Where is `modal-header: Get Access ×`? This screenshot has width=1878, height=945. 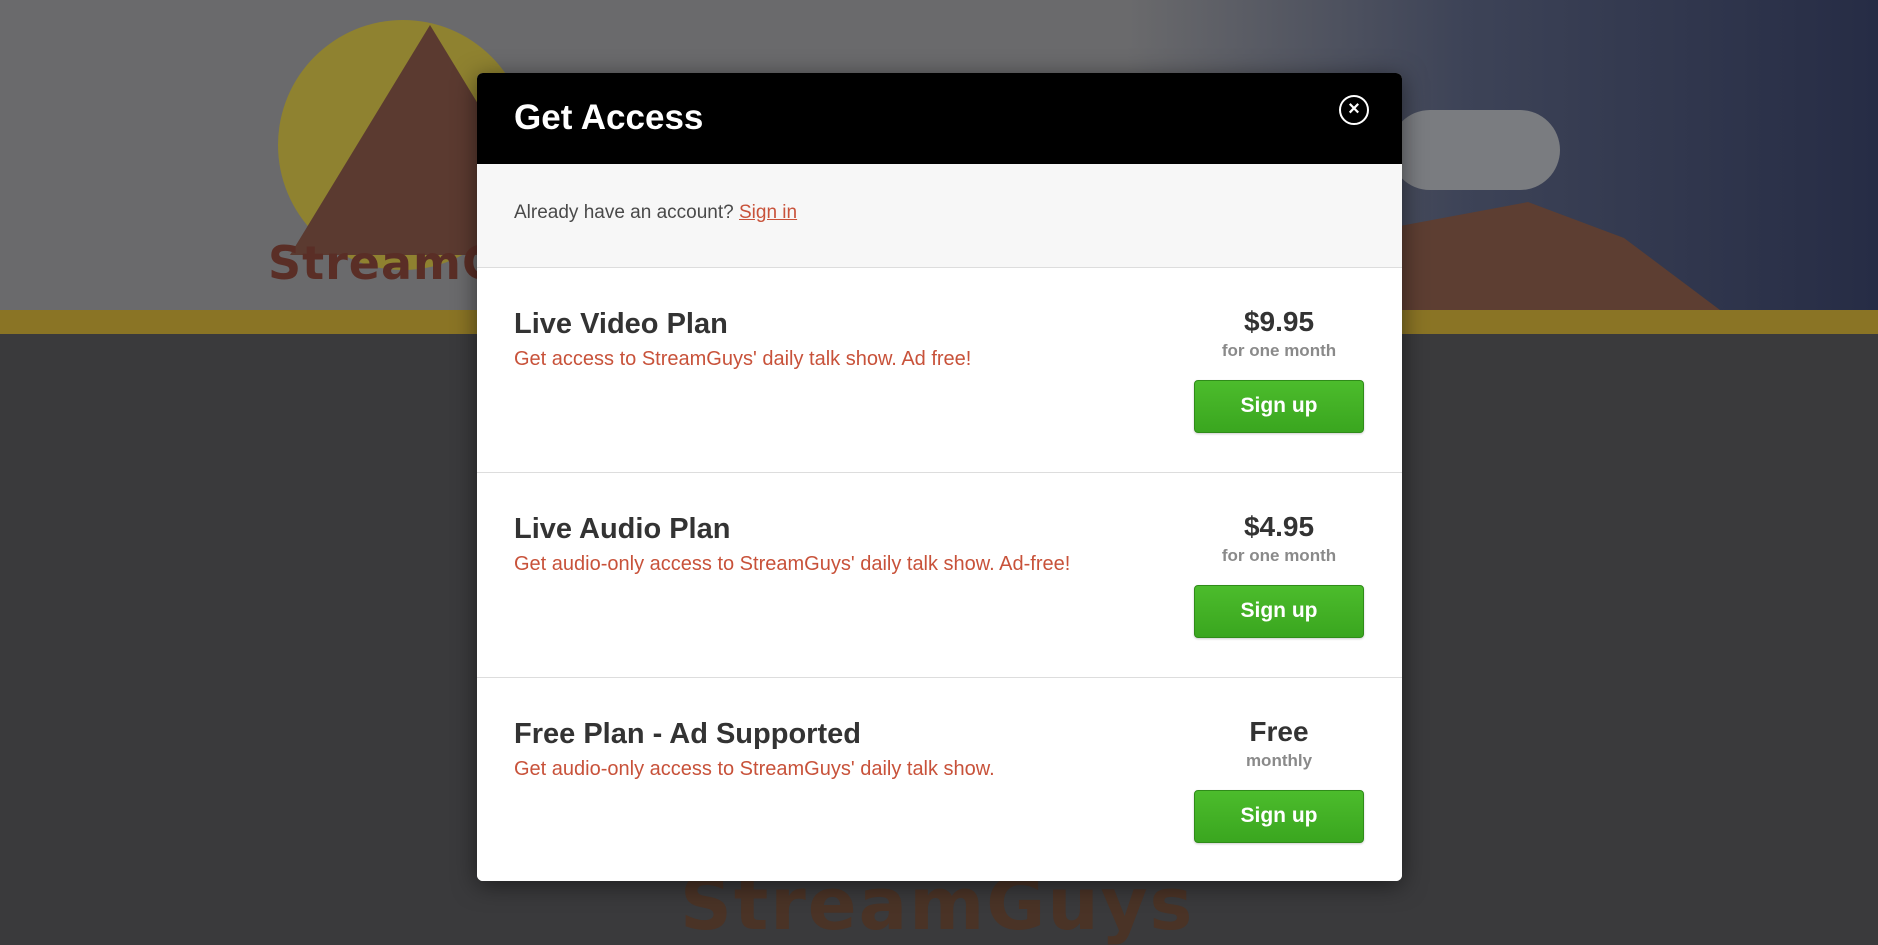
modal-header: Get Access × is located at coordinates (939, 118).